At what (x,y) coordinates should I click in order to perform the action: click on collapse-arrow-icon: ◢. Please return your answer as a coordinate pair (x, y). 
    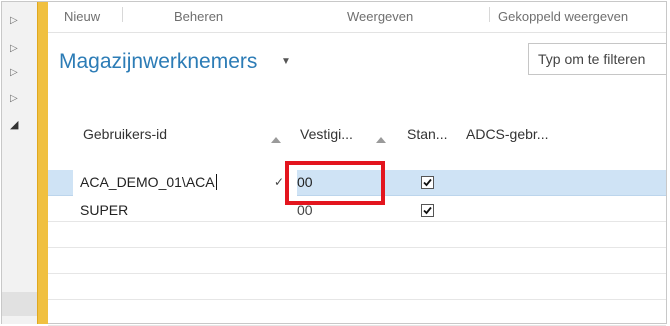
    Looking at the image, I should click on (14, 125).